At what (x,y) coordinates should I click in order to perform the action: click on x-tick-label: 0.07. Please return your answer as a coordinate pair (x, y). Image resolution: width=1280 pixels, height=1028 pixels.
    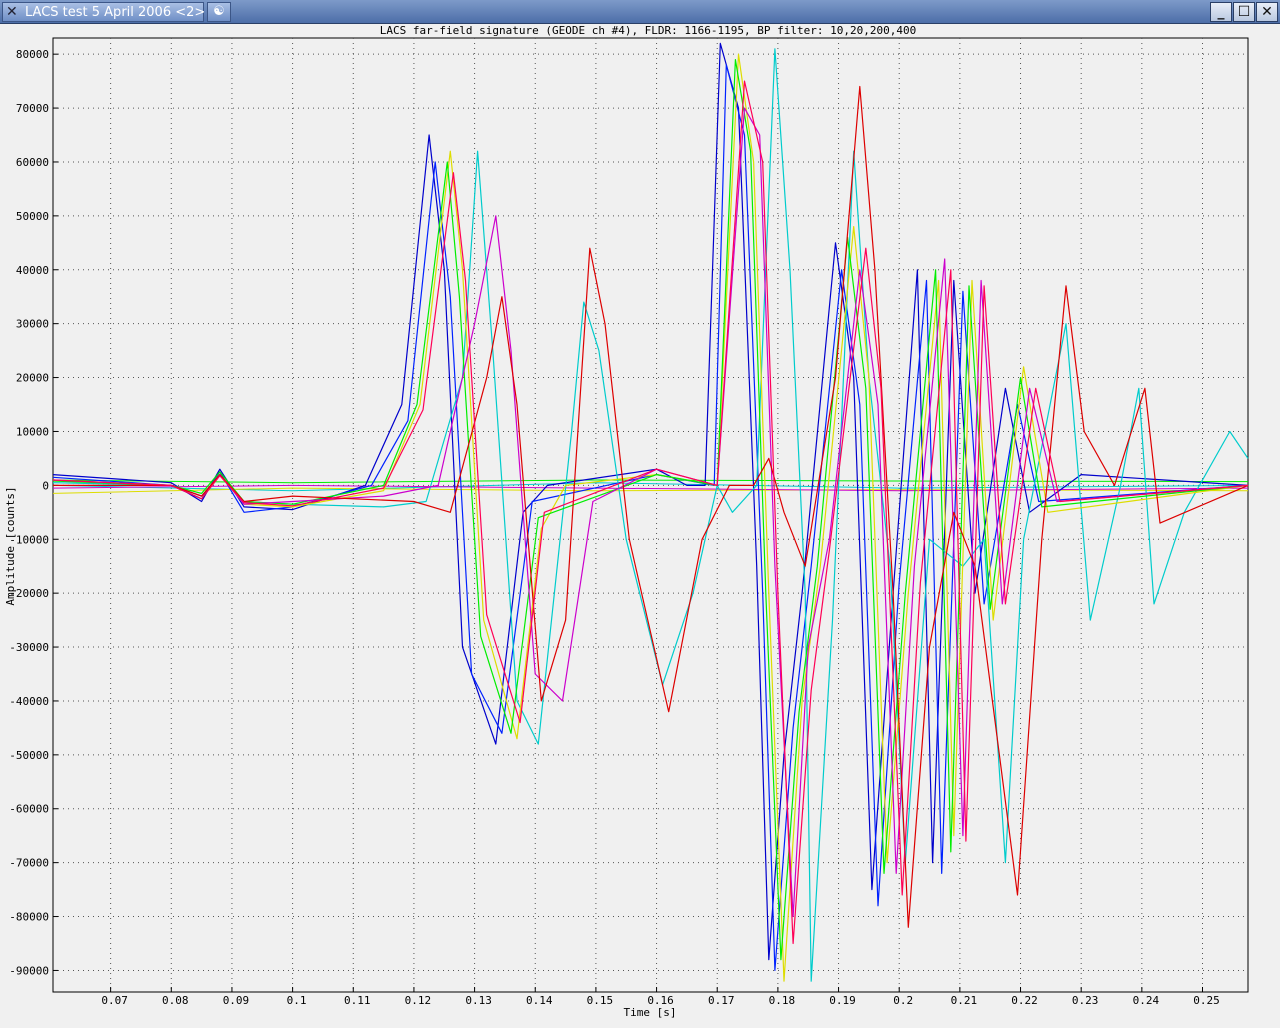
    Looking at the image, I should click on (114, 1000).